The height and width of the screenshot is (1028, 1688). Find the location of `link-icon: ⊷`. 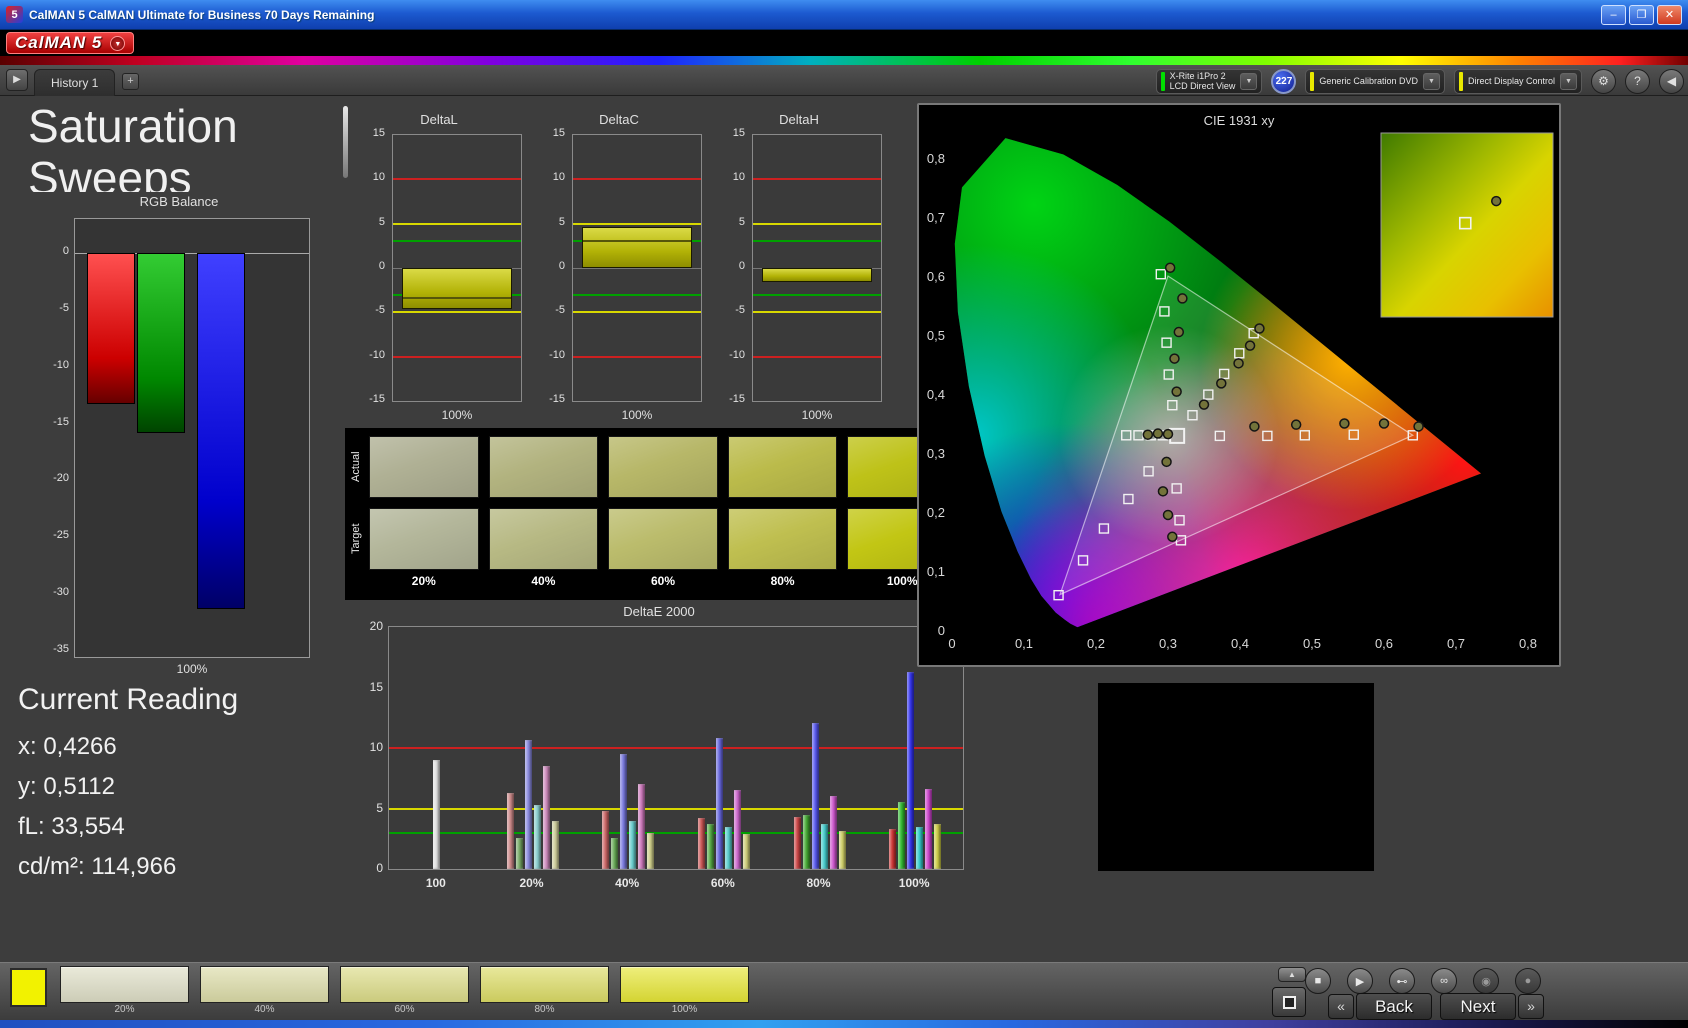

link-icon: ⊷ is located at coordinates (1402, 981).